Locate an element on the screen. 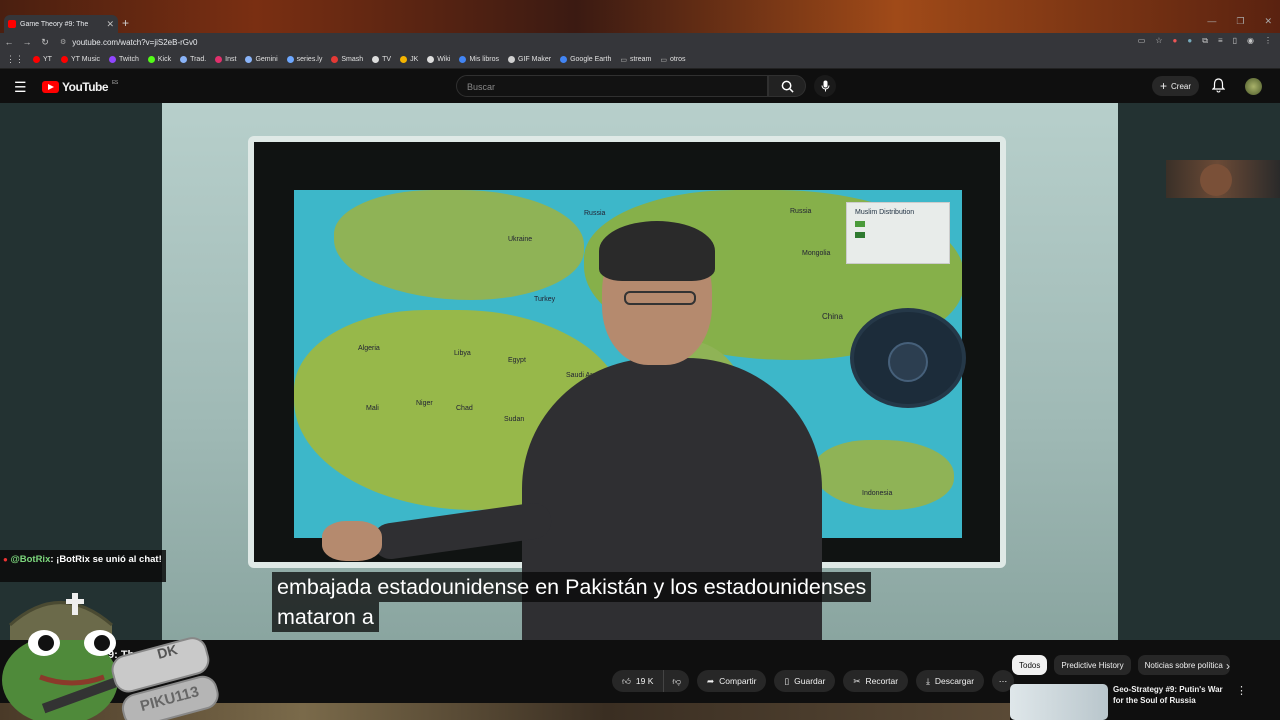 The height and width of the screenshot is (720, 1280). sidebar-icon: ▯ is located at coordinates (1235, 41).